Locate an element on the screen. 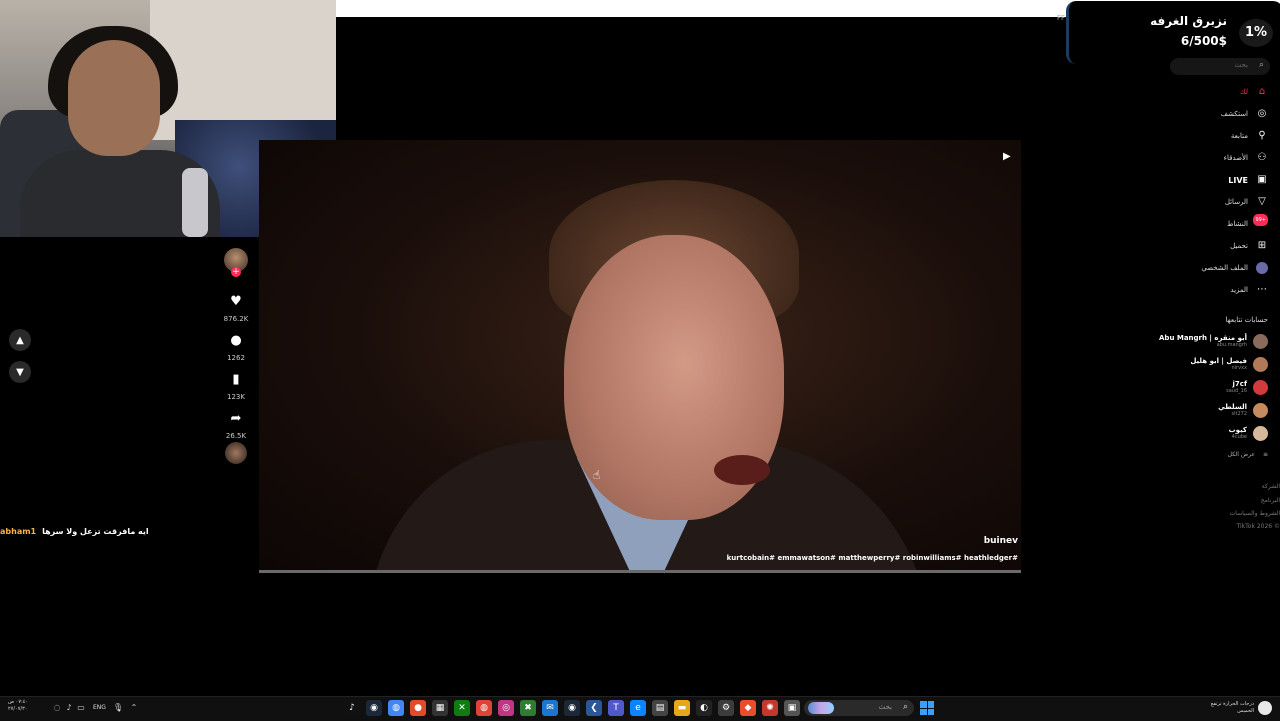 The image size is (1280, 721). heart-icon: ♥ is located at coordinates (236, 301).